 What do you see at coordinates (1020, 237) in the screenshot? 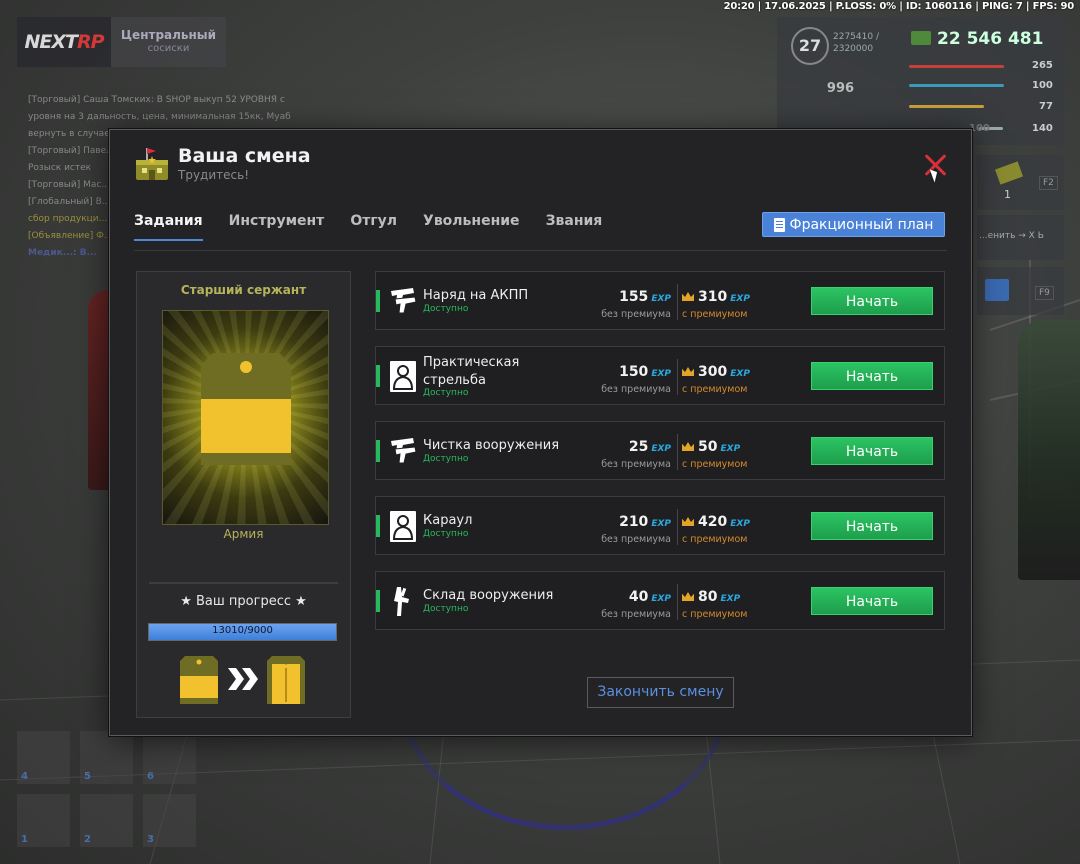
I see `hint-panel: ...енить → X Ь` at bounding box center [1020, 237].